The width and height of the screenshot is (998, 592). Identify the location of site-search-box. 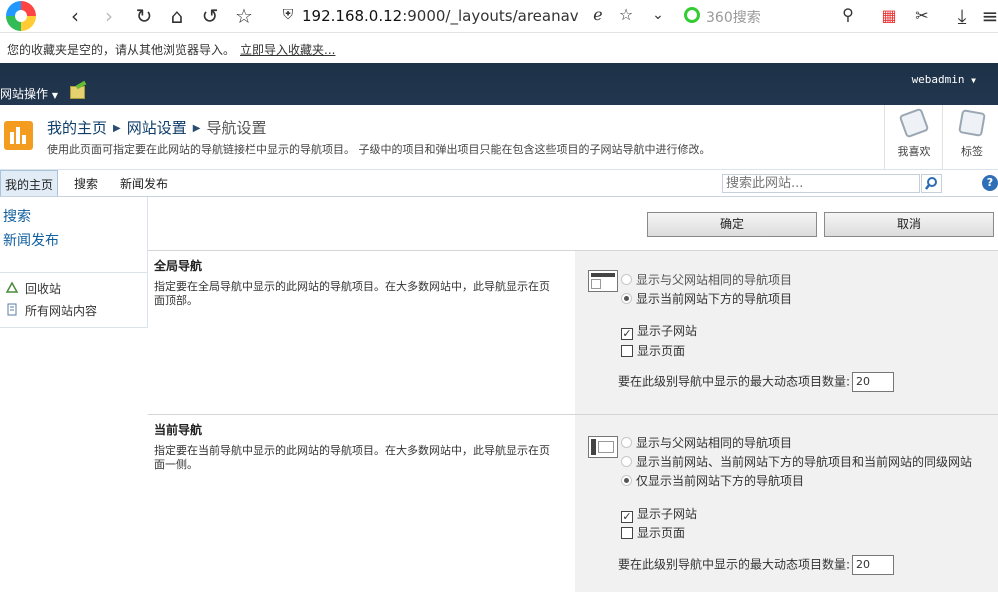
(821, 183).